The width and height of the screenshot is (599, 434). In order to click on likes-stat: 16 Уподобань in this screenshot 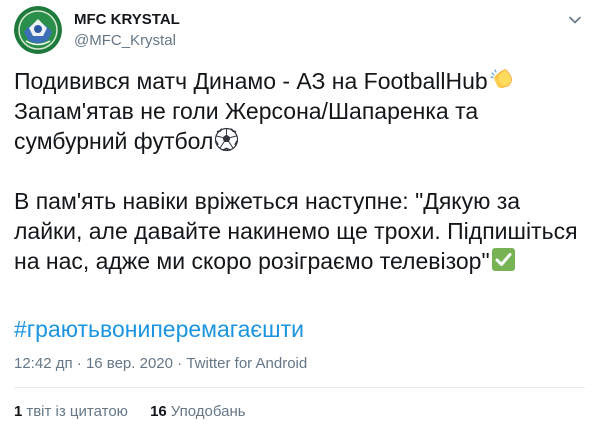, I will do `click(197, 412)`.